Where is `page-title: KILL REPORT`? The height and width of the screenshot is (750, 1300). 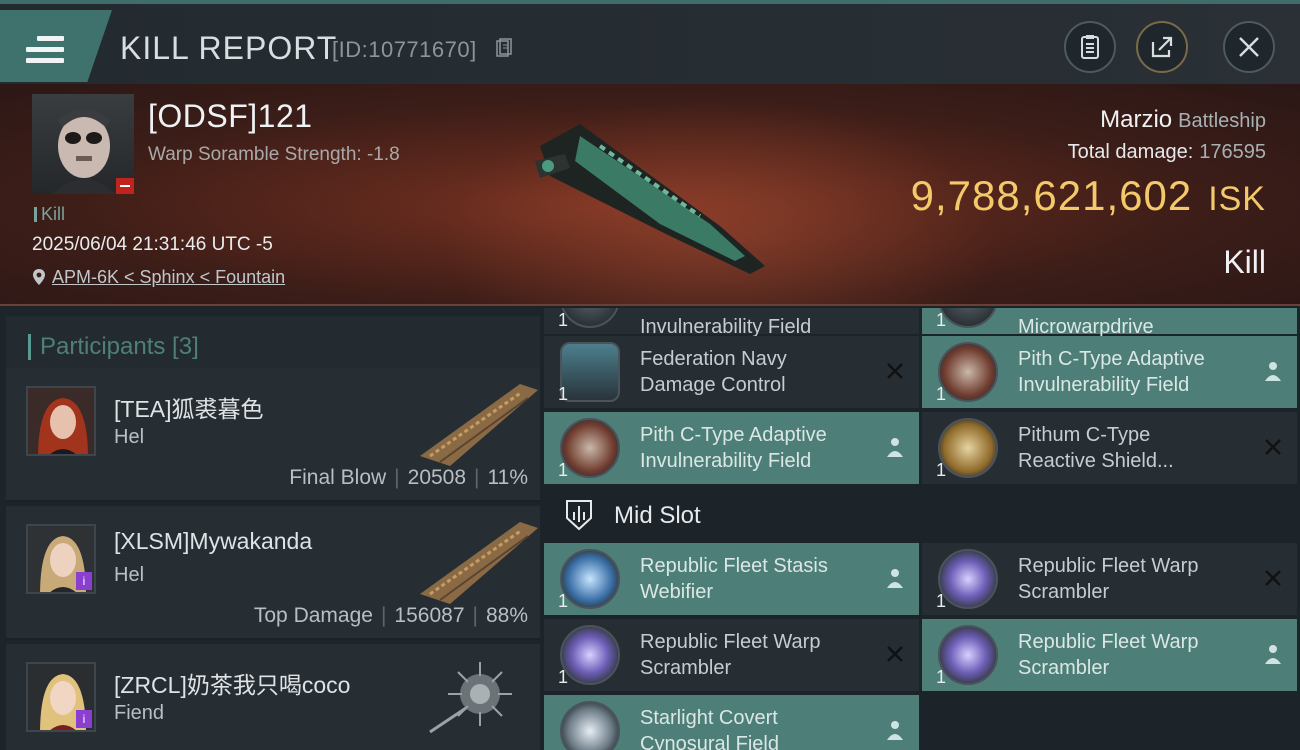 page-title: KILL REPORT is located at coordinates (229, 48).